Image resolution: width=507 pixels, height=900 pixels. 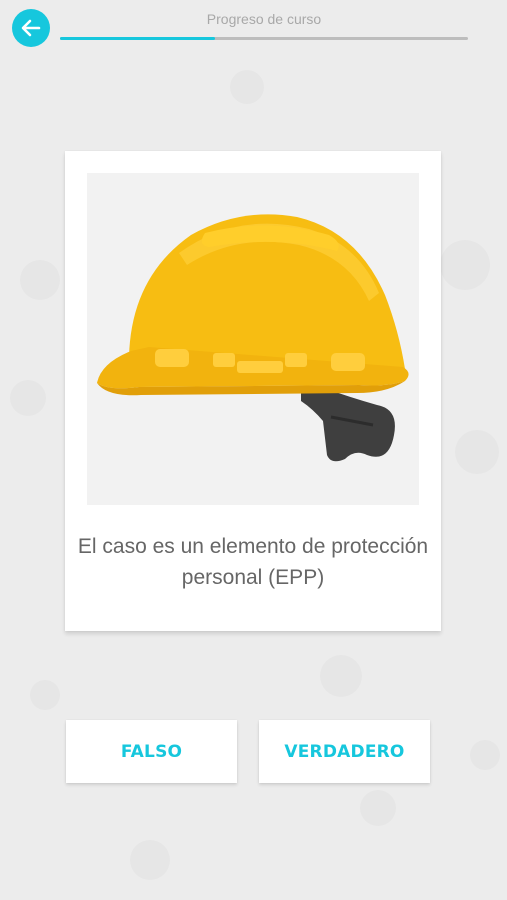 I want to click on progress-bar, so click(x=264, y=38).